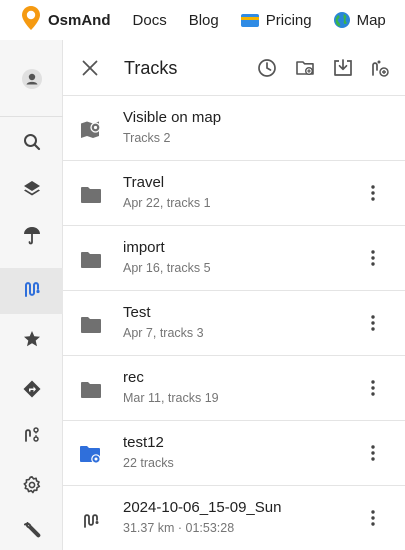 Image resolution: width=405 pixels, height=550 pixels. Describe the element at coordinates (147, 138) in the screenshot. I see `list-item-subtitle: Tracks 2` at that location.